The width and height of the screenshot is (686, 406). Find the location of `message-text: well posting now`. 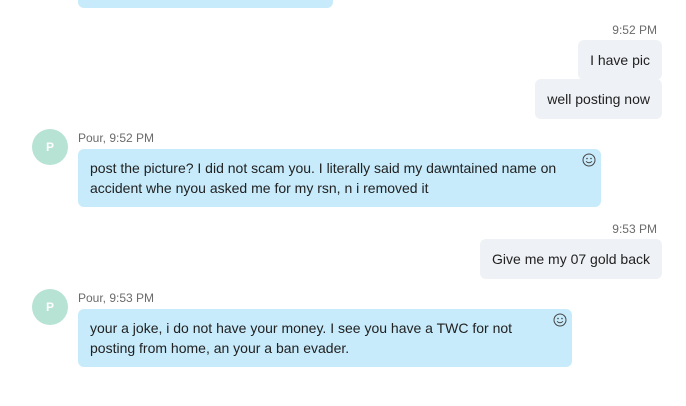

message-text: well posting now is located at coordinates (598, 99).